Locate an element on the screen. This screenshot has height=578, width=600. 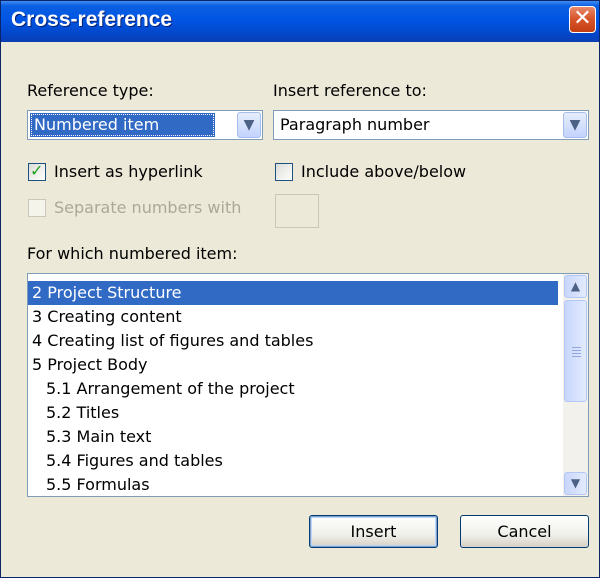
insert-button: Insert is located at coordinates (373, 531).